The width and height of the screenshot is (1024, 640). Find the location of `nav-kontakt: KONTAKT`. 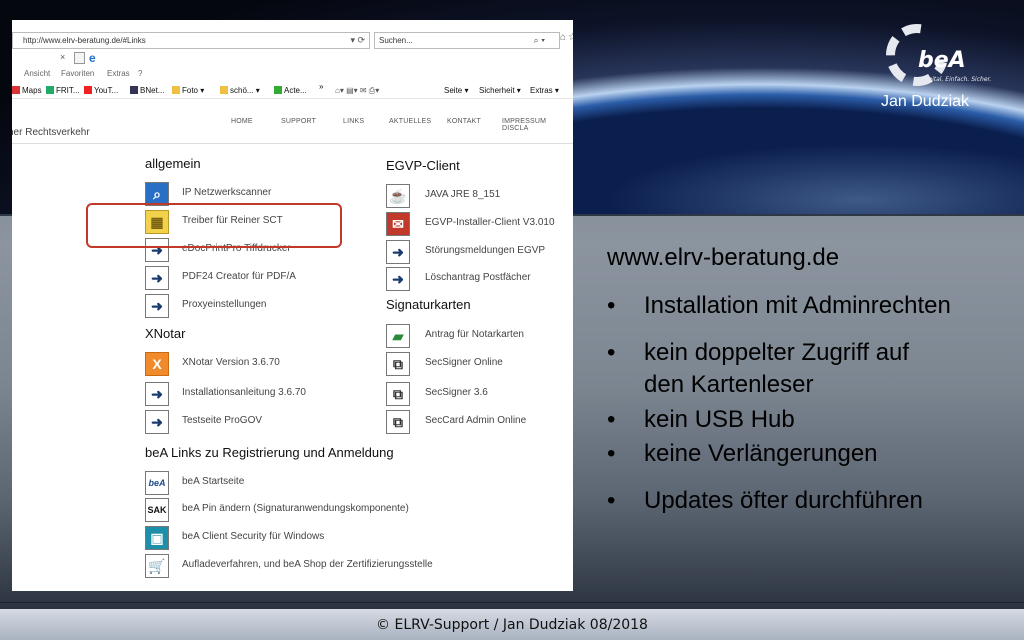

nav-kontakt: KONTAKT is located at coordinates (464, 121).